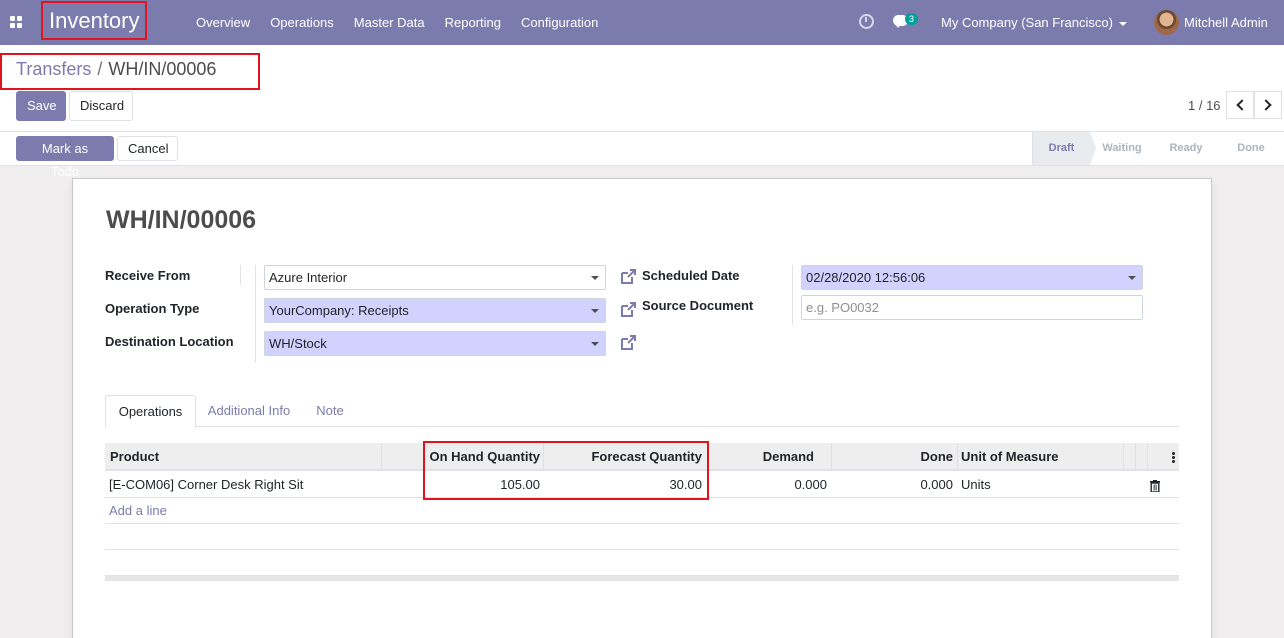  I want to click on stage-done: Done, so click(1251, 148).